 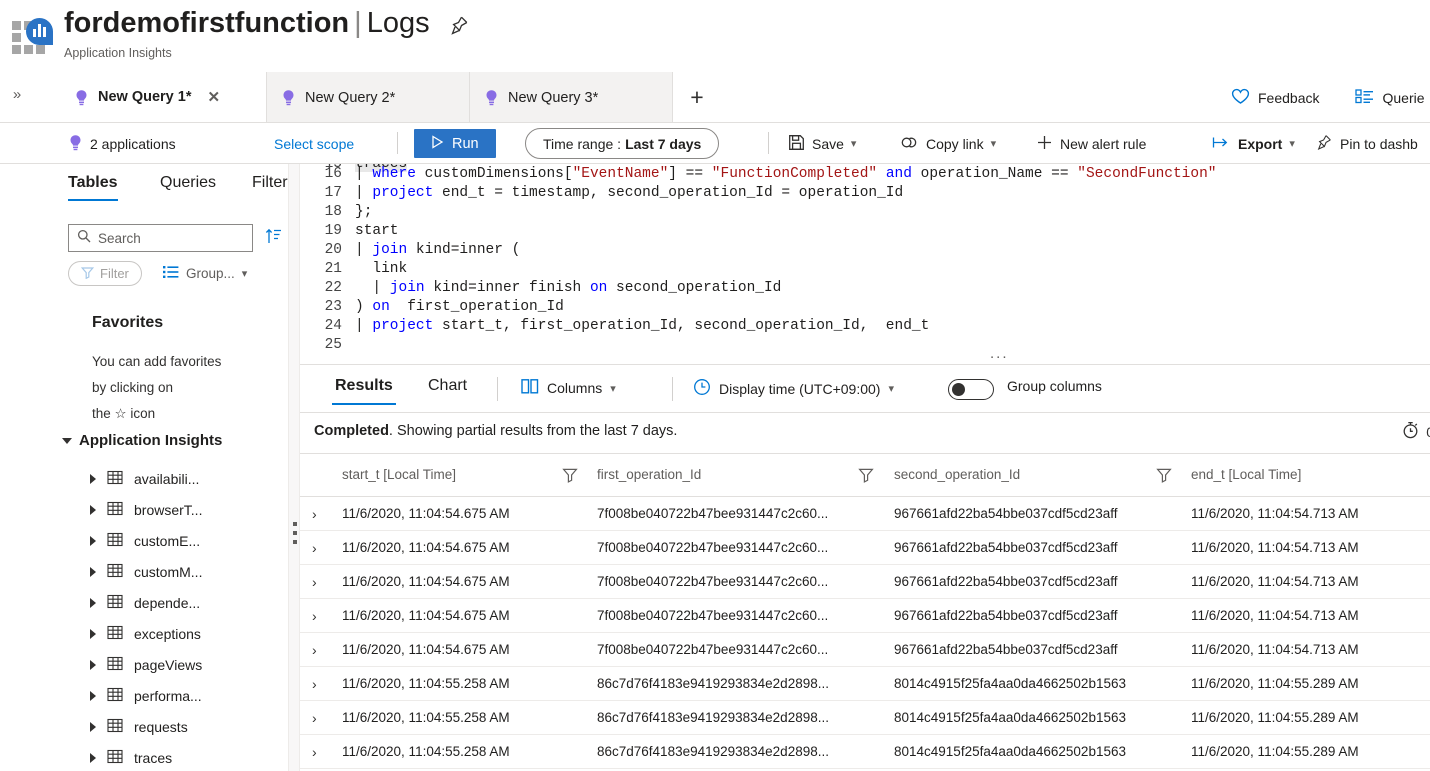 I want to click on tab-new-query-1: New Query 1* ✕, so click(x=163, y=97).